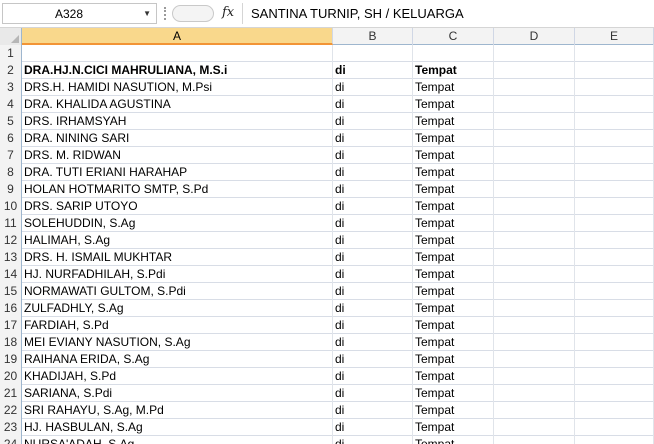  Describe the element at coordinates (177, 70) in the screenshot. I see `cell-a: DRA.HJ.N.CICI MAHRULIANA, M.S.i` at that location.